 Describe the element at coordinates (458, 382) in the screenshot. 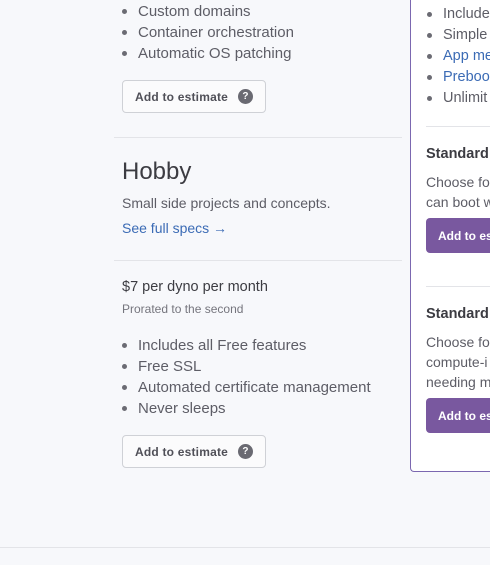

I see `description-line: needing m` at that location.